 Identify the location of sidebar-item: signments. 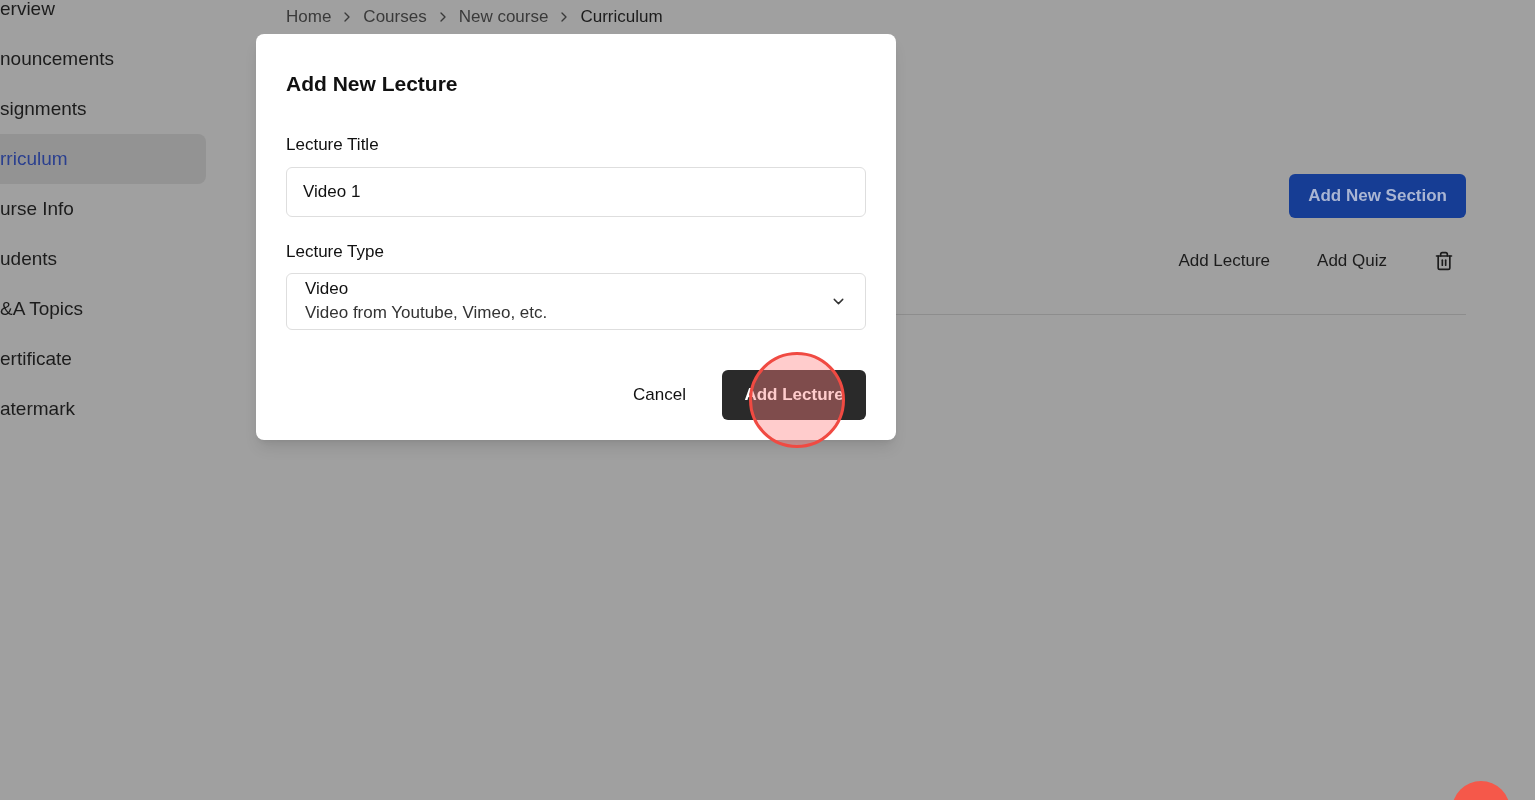
(103, 109).